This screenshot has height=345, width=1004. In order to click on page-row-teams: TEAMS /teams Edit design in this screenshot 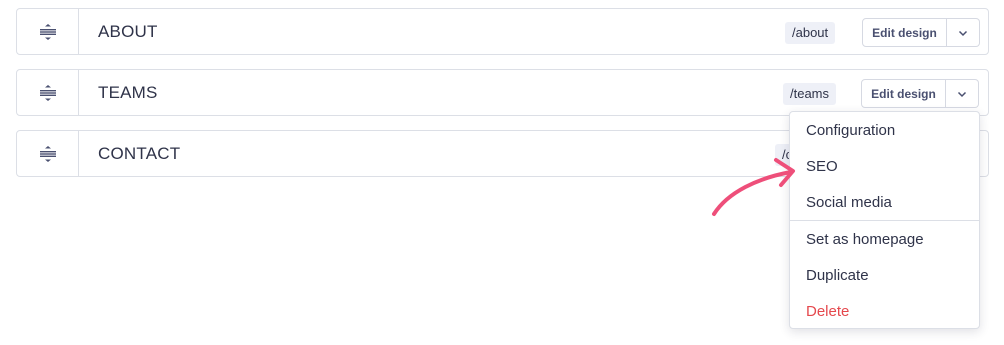, I will do `click(502, 92)`.